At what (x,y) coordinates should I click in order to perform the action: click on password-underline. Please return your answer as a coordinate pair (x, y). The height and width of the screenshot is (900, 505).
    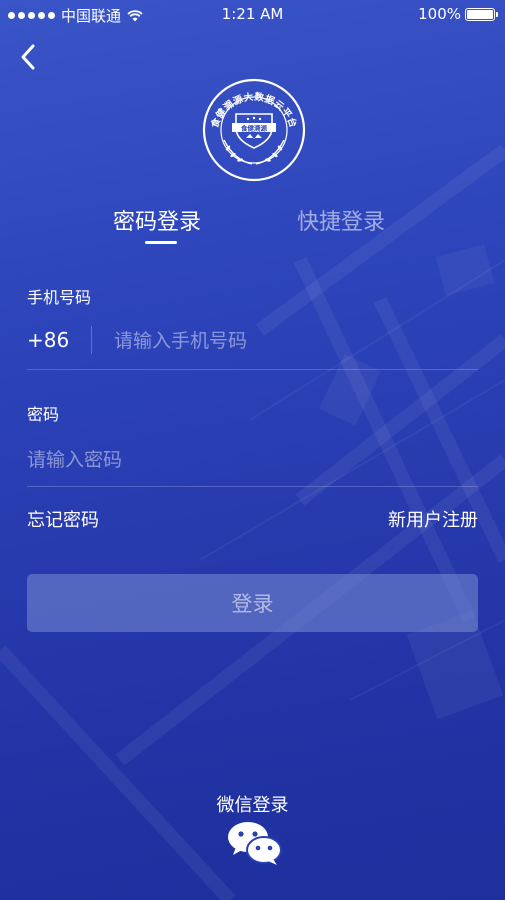
    Looking at the image, I should click on (252, 486).